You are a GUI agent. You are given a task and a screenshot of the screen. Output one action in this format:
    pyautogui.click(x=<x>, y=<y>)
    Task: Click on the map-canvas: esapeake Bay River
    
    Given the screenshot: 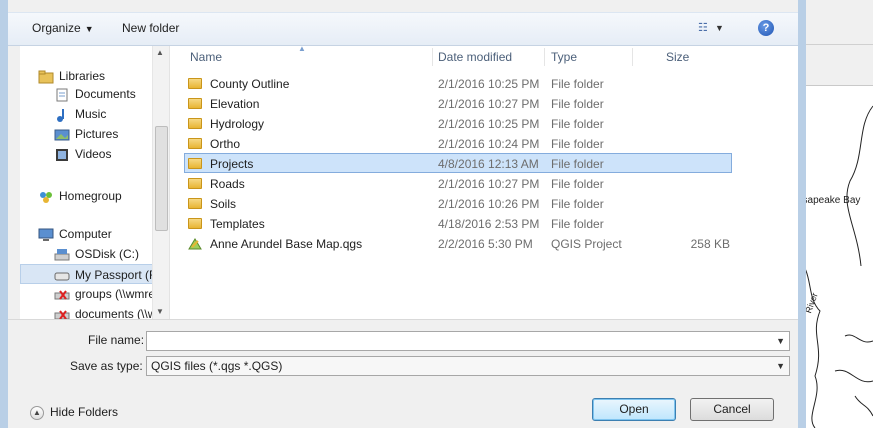 What is the action you would take?
    pyautogui.click(x=834, y=257)
    